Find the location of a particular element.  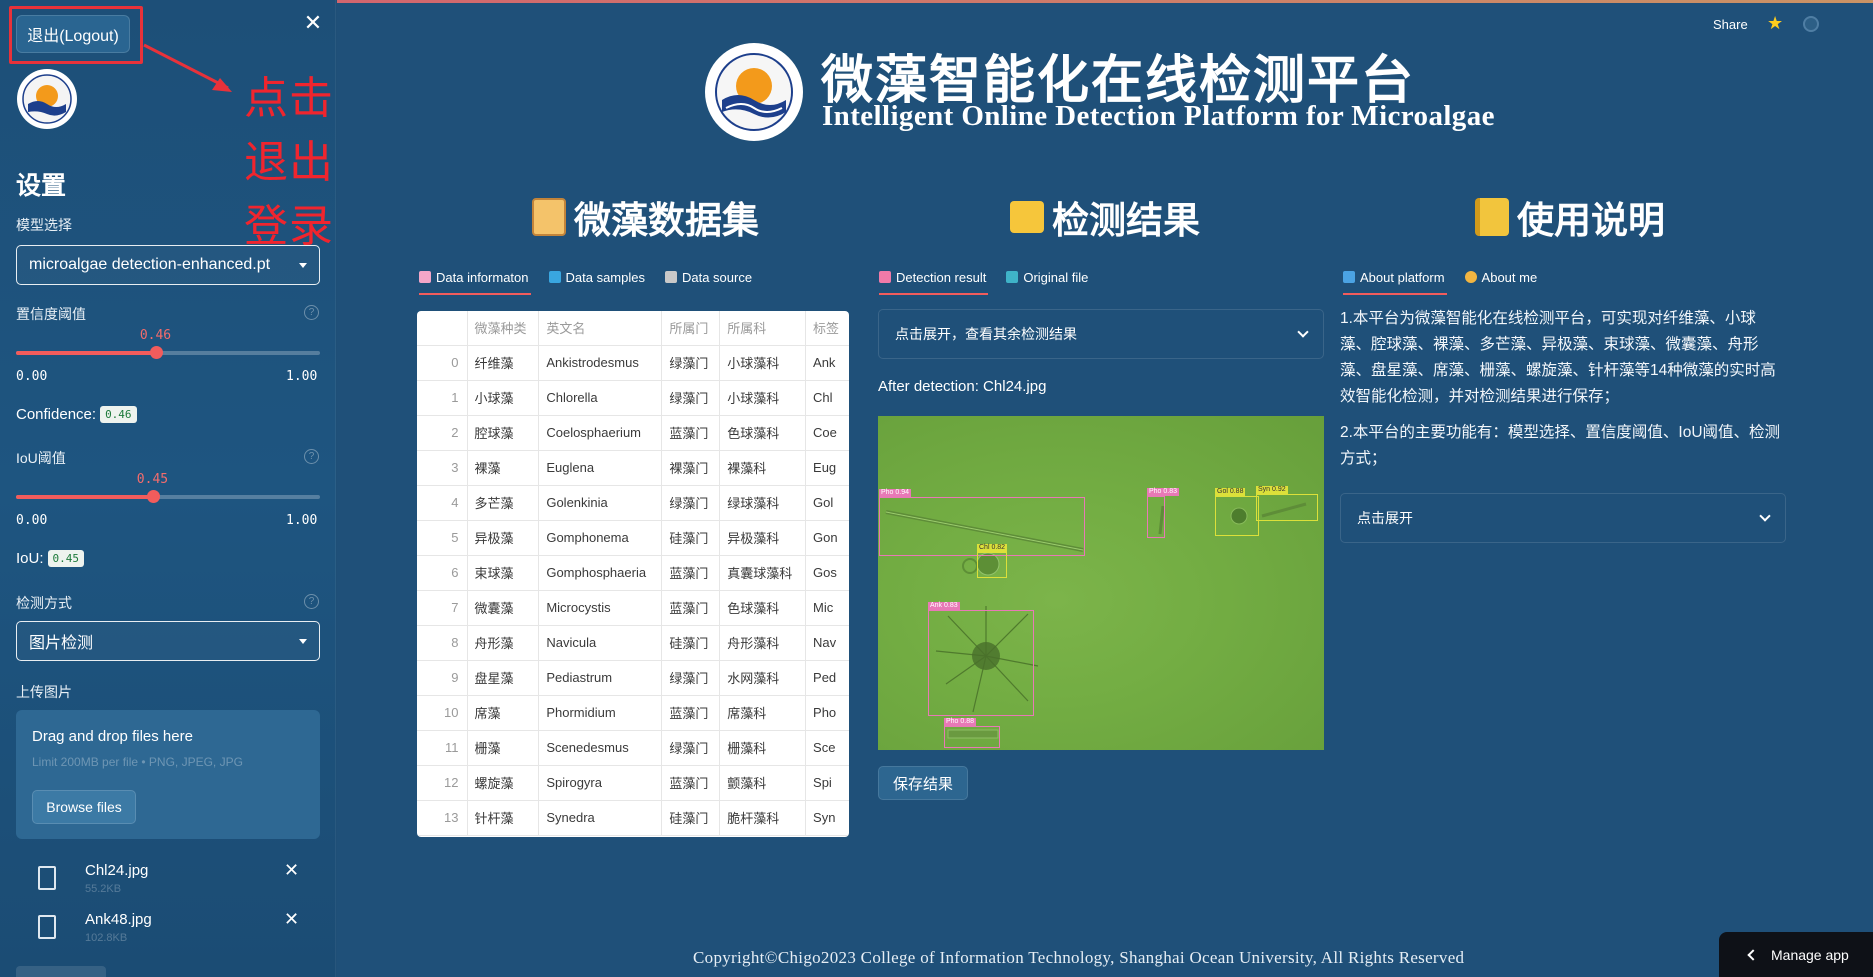

browse-files-button: Browse files is located at coordinates (84, 807).